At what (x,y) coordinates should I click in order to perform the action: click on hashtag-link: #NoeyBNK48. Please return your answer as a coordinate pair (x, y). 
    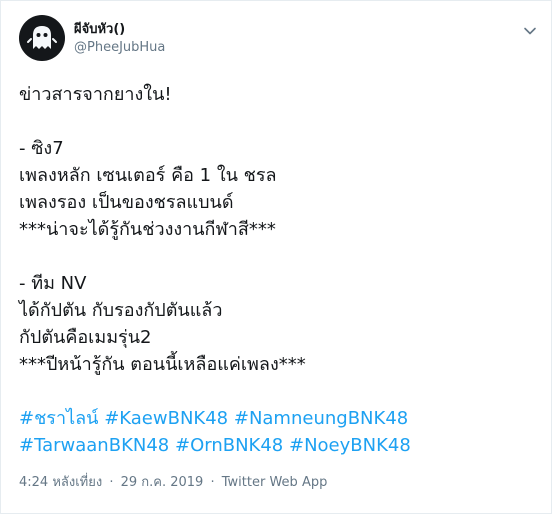
    Looking at the image, I should click on (350, 445).